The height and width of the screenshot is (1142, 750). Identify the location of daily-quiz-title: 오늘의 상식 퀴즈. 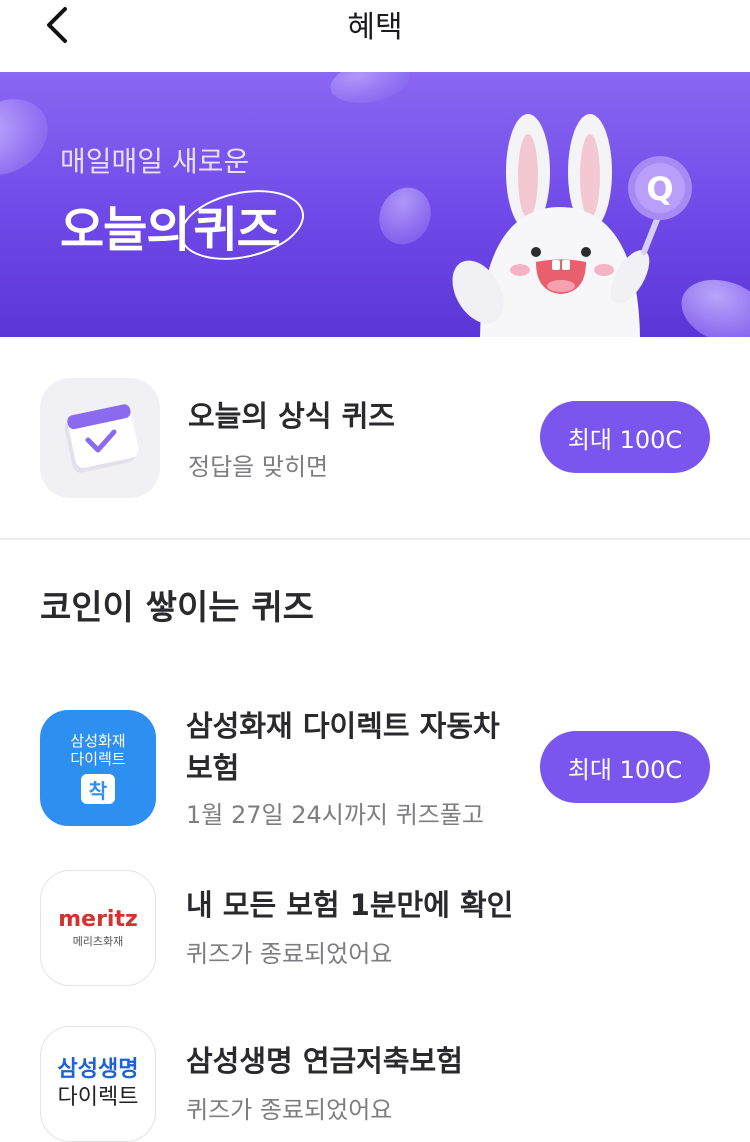
(291, 416).